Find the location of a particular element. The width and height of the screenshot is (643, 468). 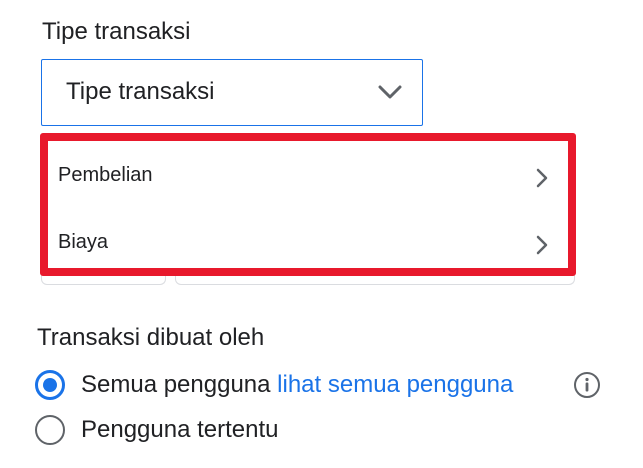

radio-button-unchecked is located at coordinates (50, 430).